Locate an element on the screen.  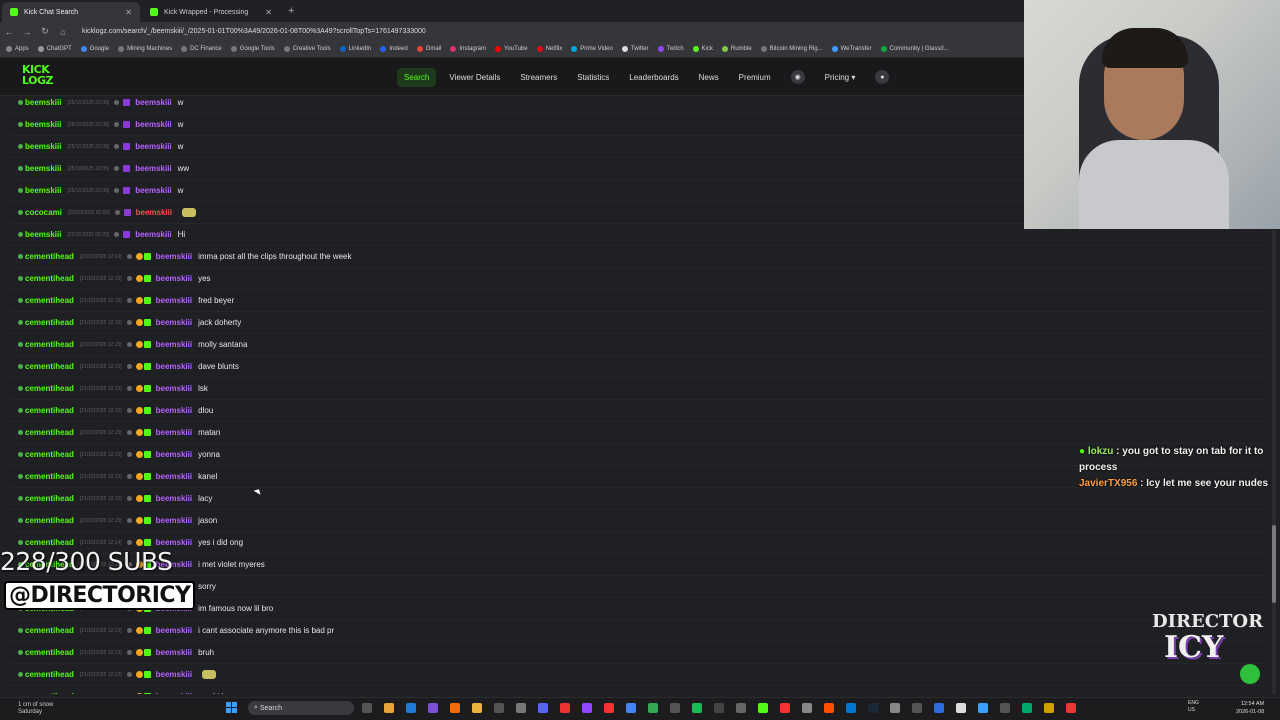
bookmark-item: Twitter is located at coordinates (635, 49).